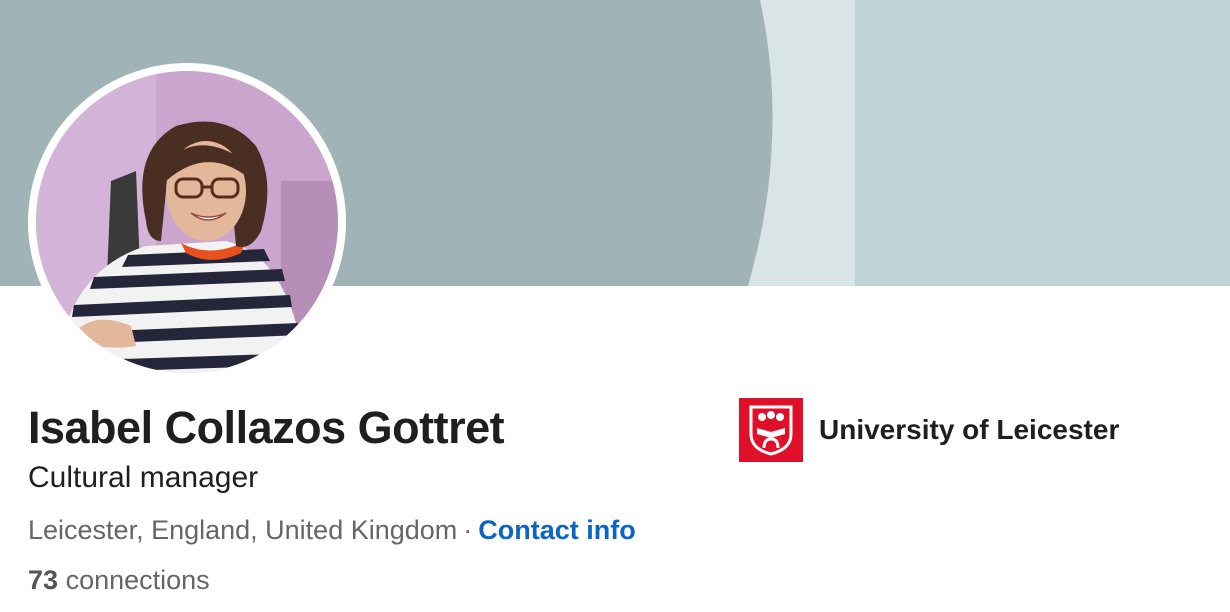  I want to click on education-entry: University of Leicester, so click(929, 430).